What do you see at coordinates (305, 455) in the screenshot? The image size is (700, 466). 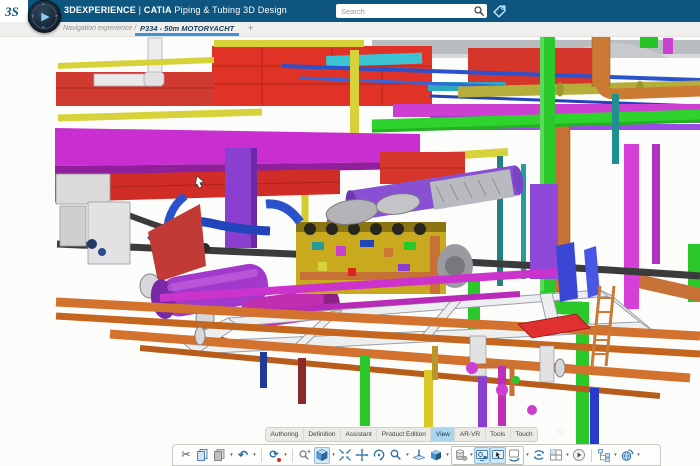 I see `search-model-icon` at bounding box center [305, 455].